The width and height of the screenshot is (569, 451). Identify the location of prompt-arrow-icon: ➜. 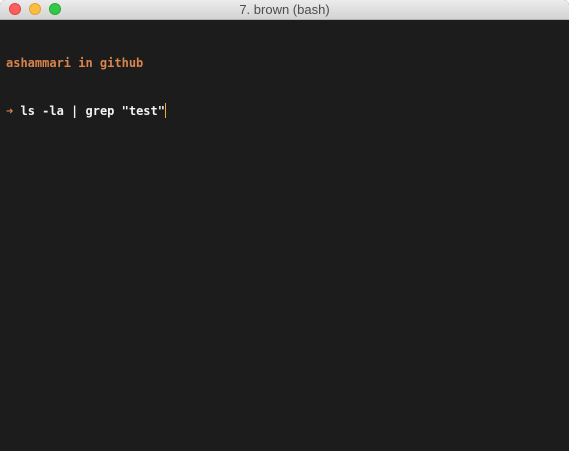
(10, 111).